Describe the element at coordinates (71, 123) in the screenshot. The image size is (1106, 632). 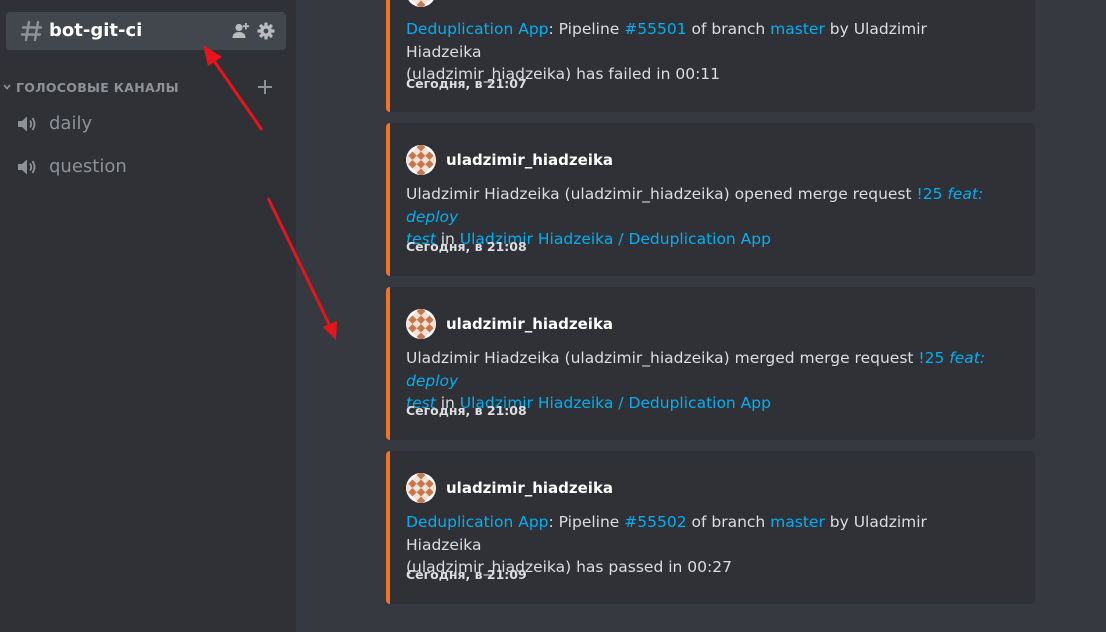
I see `voice-channel-name: daily` at that location.